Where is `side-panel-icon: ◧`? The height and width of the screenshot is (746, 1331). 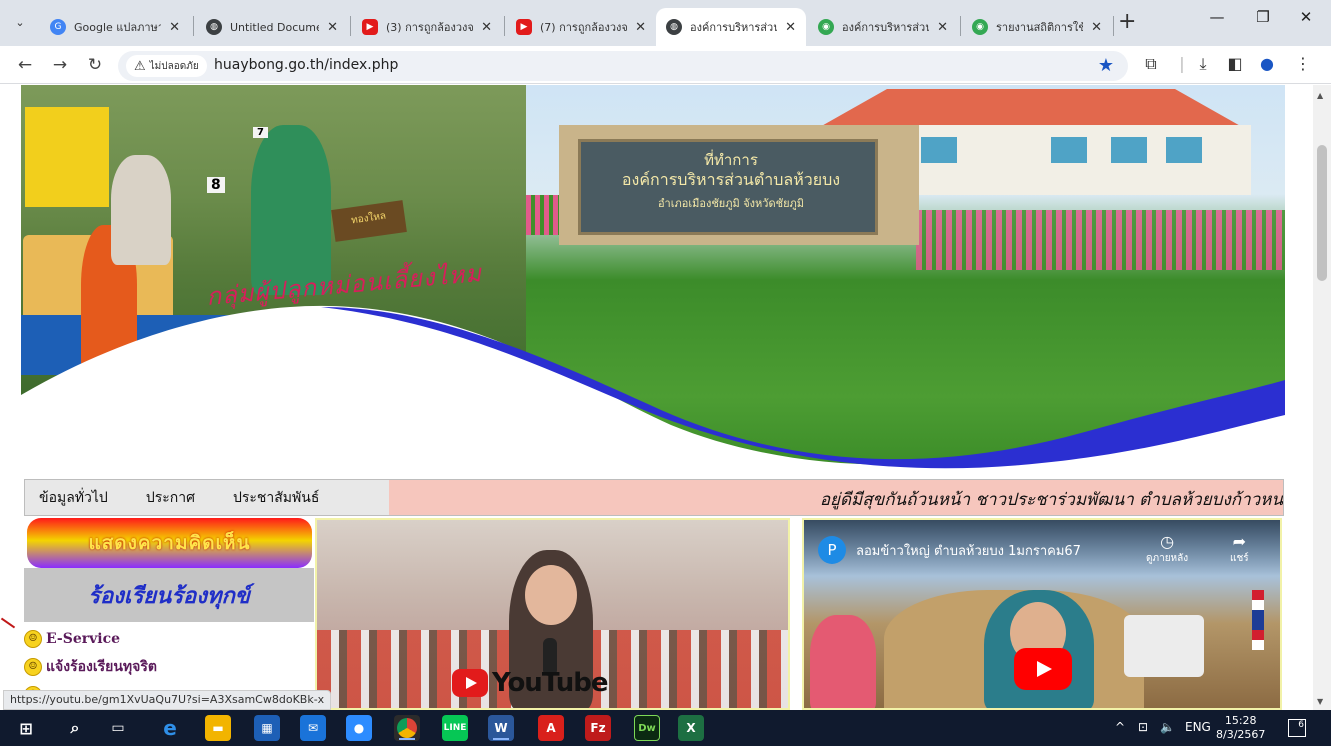 side-panel-icon: ◧ is located at coordinates (1235, 63).